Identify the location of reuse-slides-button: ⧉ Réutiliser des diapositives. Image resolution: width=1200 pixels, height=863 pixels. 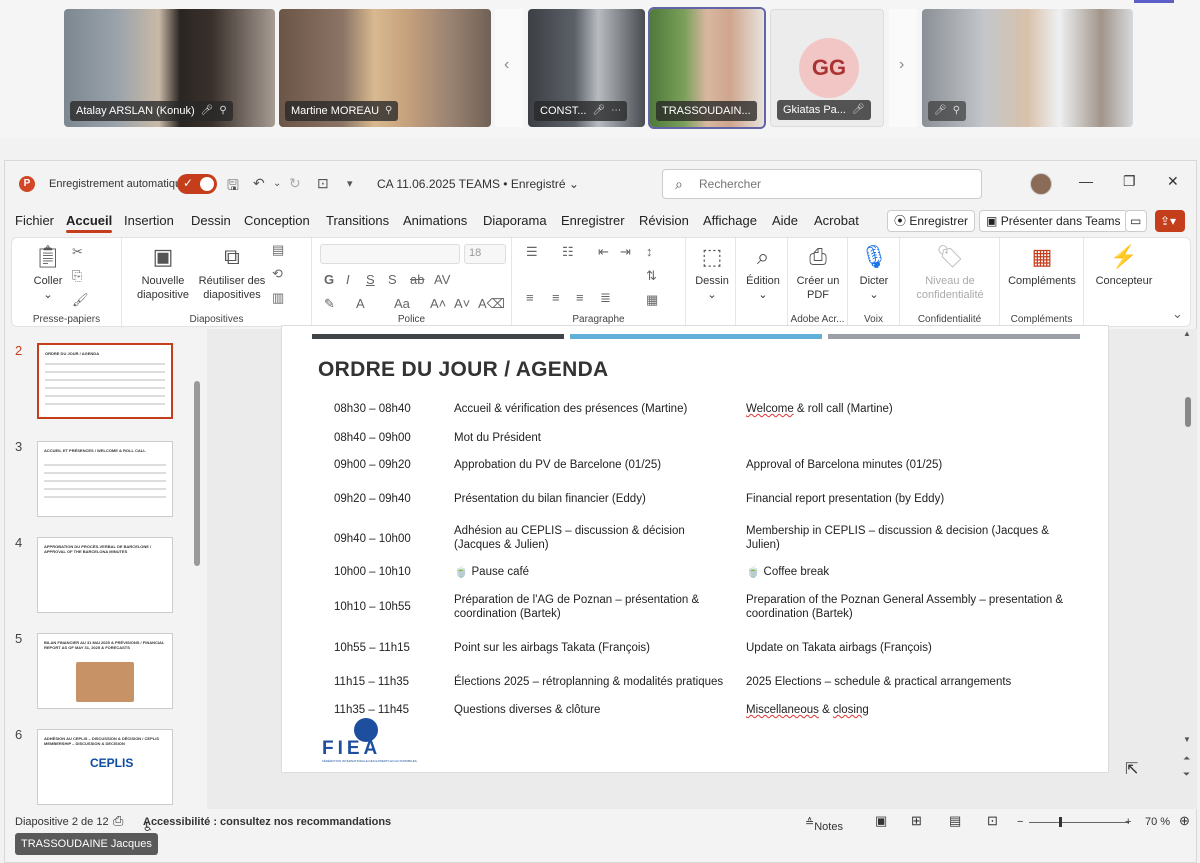
(232, 273).